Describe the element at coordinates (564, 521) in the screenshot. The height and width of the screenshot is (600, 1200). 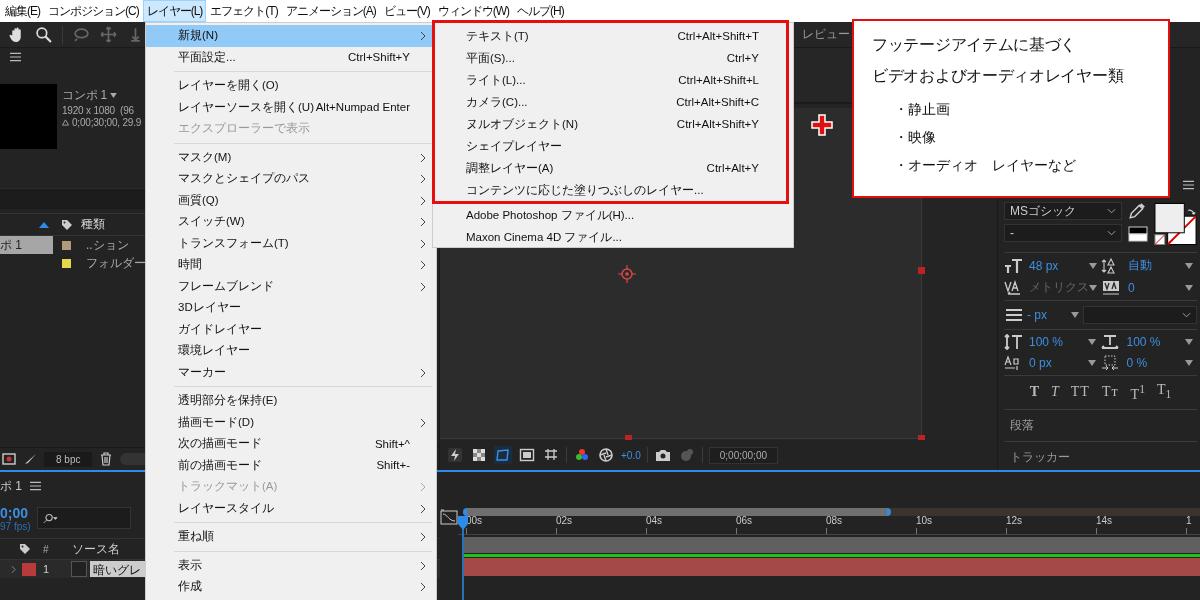
I see `time-label: 02s` at that location.